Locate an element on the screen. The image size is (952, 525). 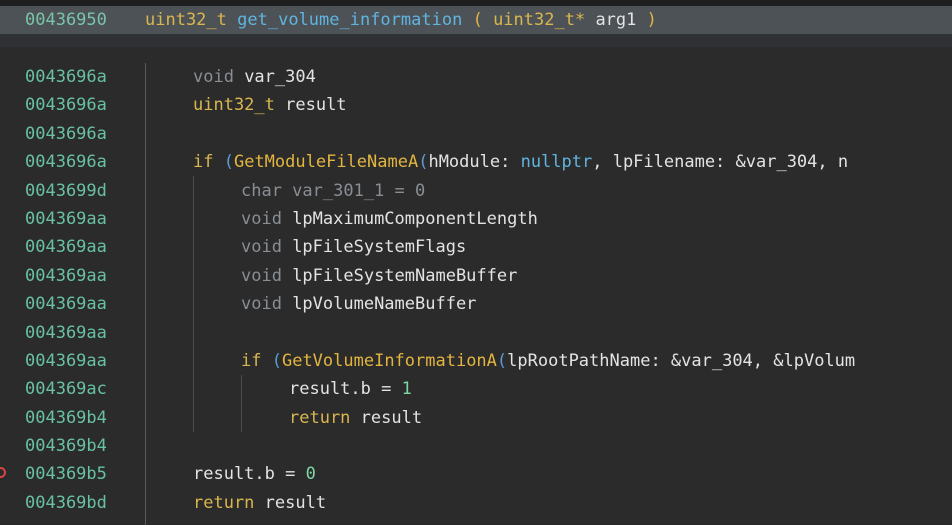
code-line: 004369aa is located at coordinates (476, 333).